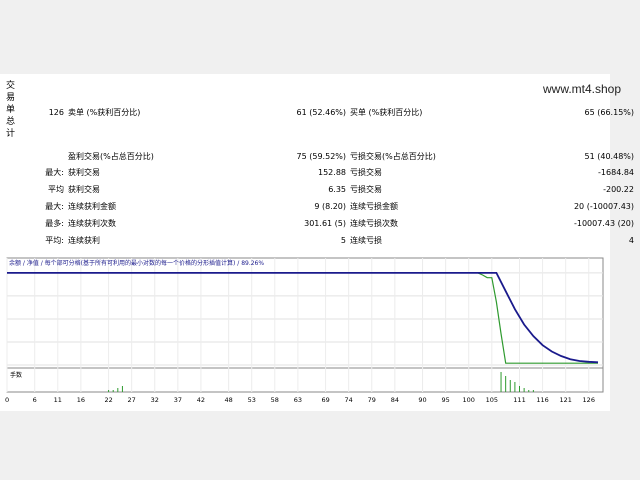  Describe the element at coordinates (325, 223) in the screenshot. I see `stat-left-value: 301.61 (5)` at that location.